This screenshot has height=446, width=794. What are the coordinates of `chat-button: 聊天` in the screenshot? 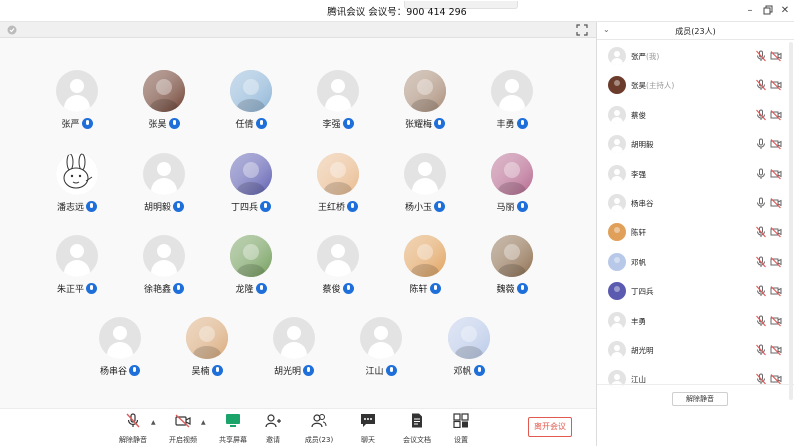 It's located at (368, 429).